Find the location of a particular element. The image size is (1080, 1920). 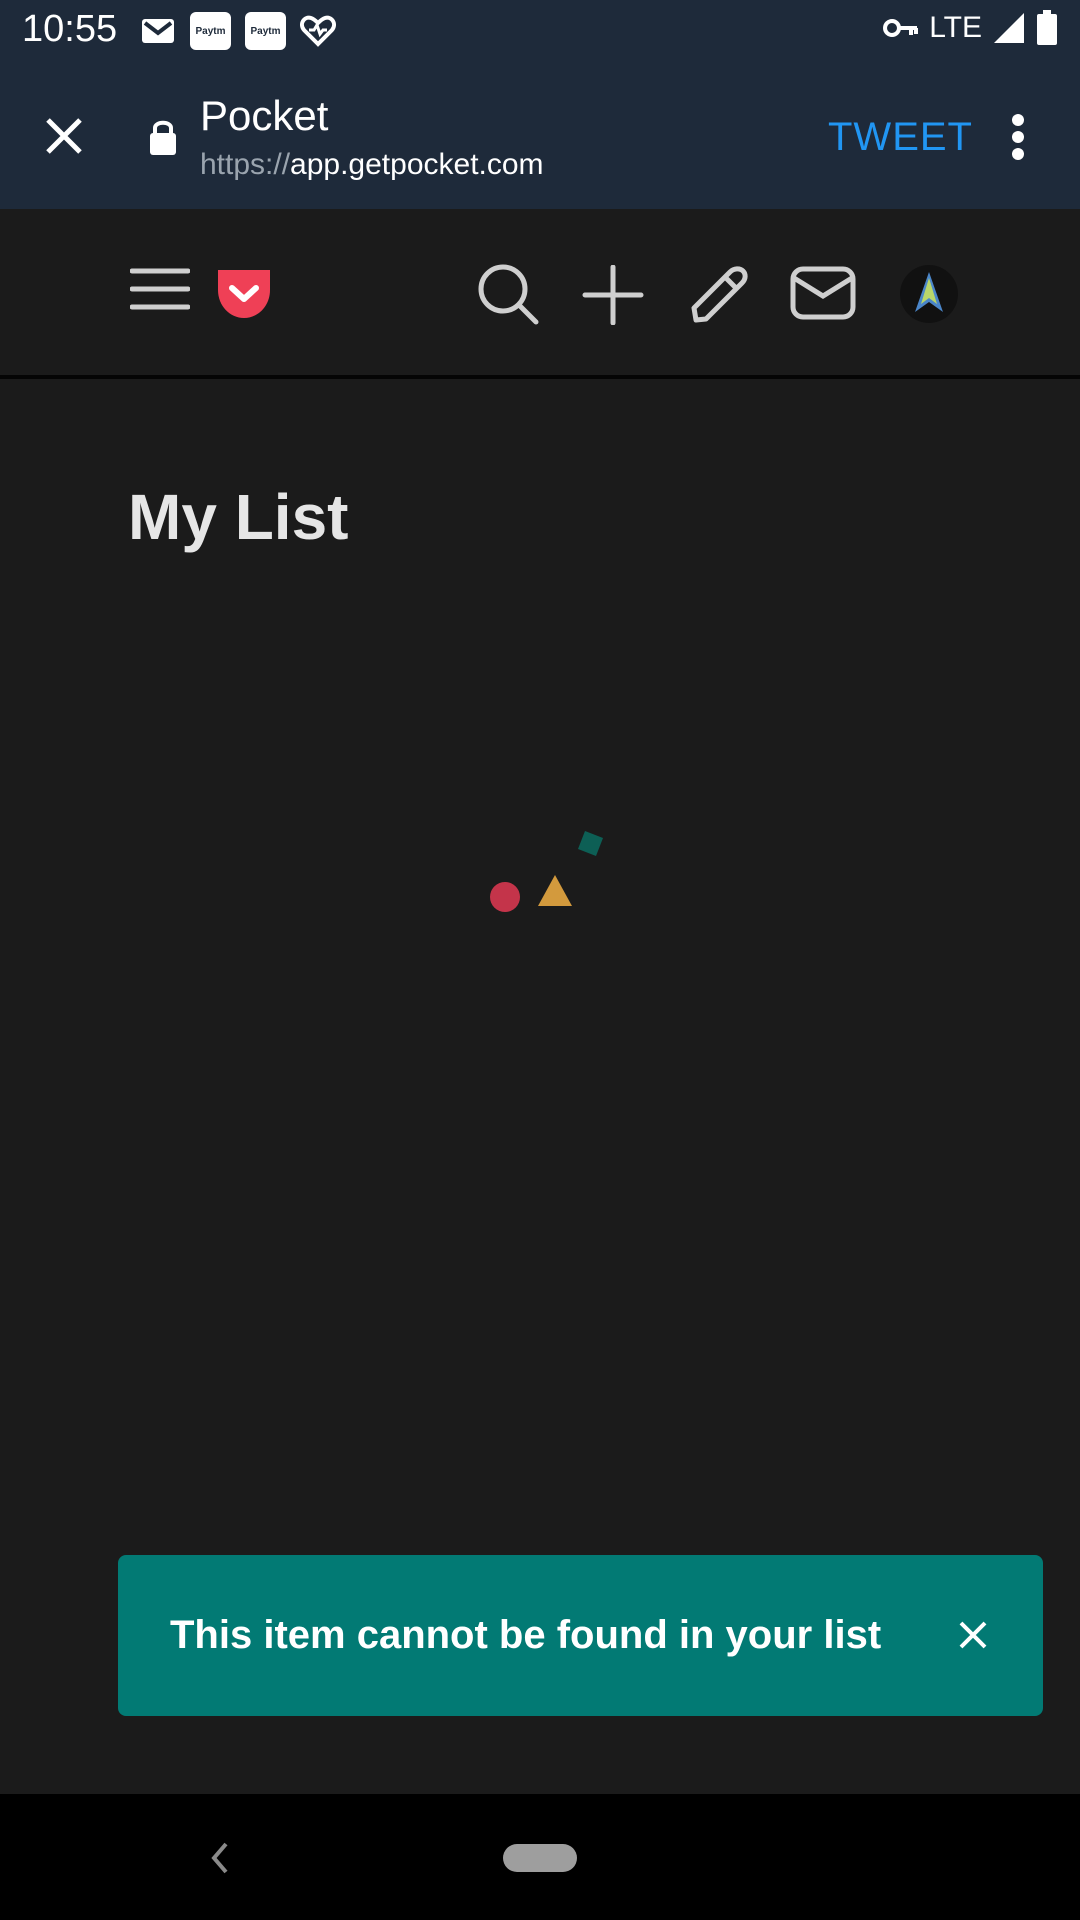

tab-title: Pocket is located at coordinates (264, 115).